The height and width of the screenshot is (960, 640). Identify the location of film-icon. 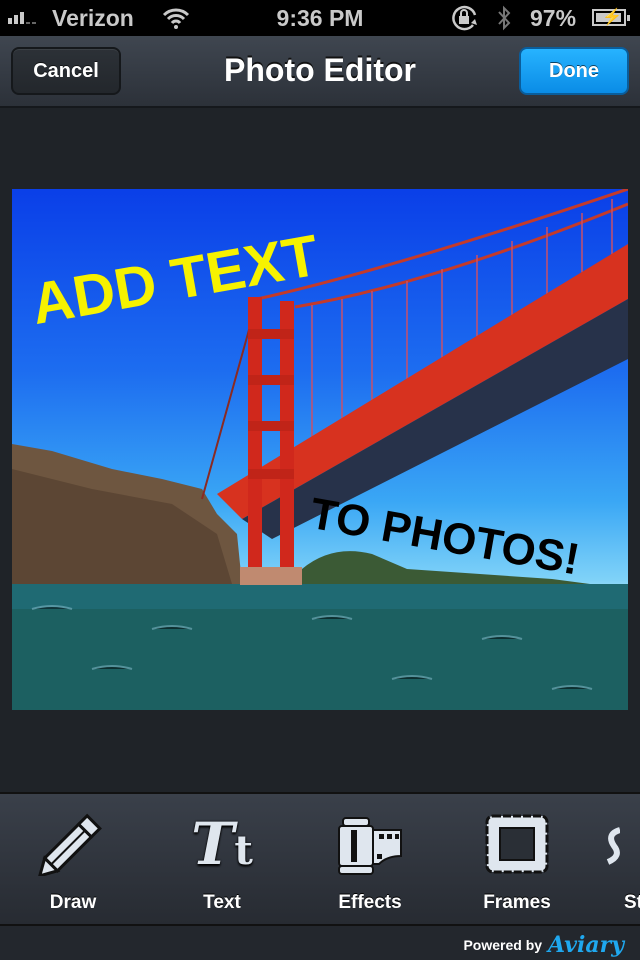
(370, 844).